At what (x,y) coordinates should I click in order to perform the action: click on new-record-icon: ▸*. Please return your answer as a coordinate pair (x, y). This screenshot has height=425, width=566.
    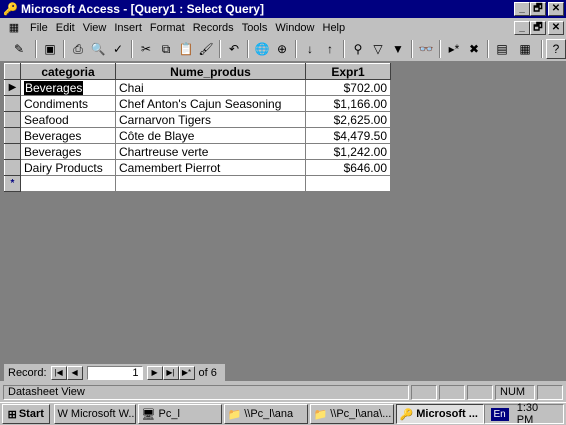
    Looking at the image, I should click on (454, 49).